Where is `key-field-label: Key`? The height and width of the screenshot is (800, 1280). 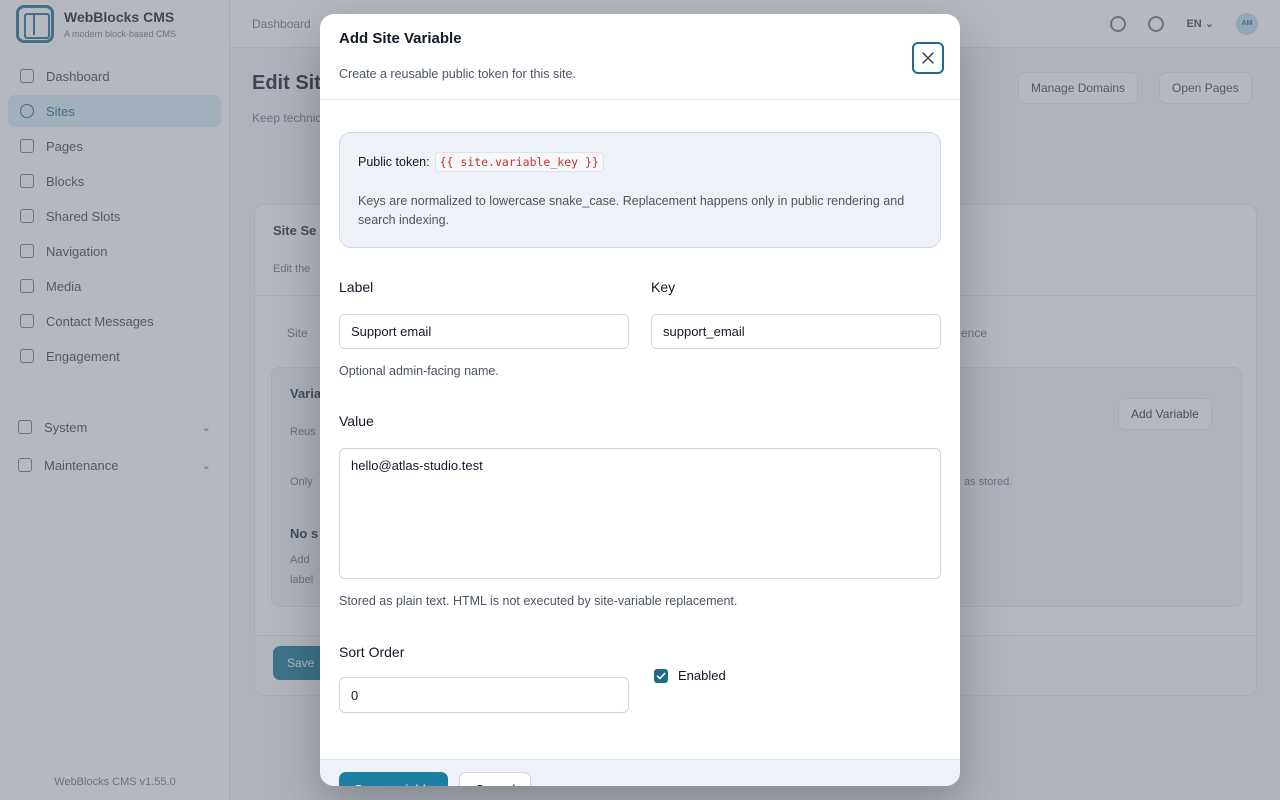 key-field-label: Key is located at coordinates (663, 287).